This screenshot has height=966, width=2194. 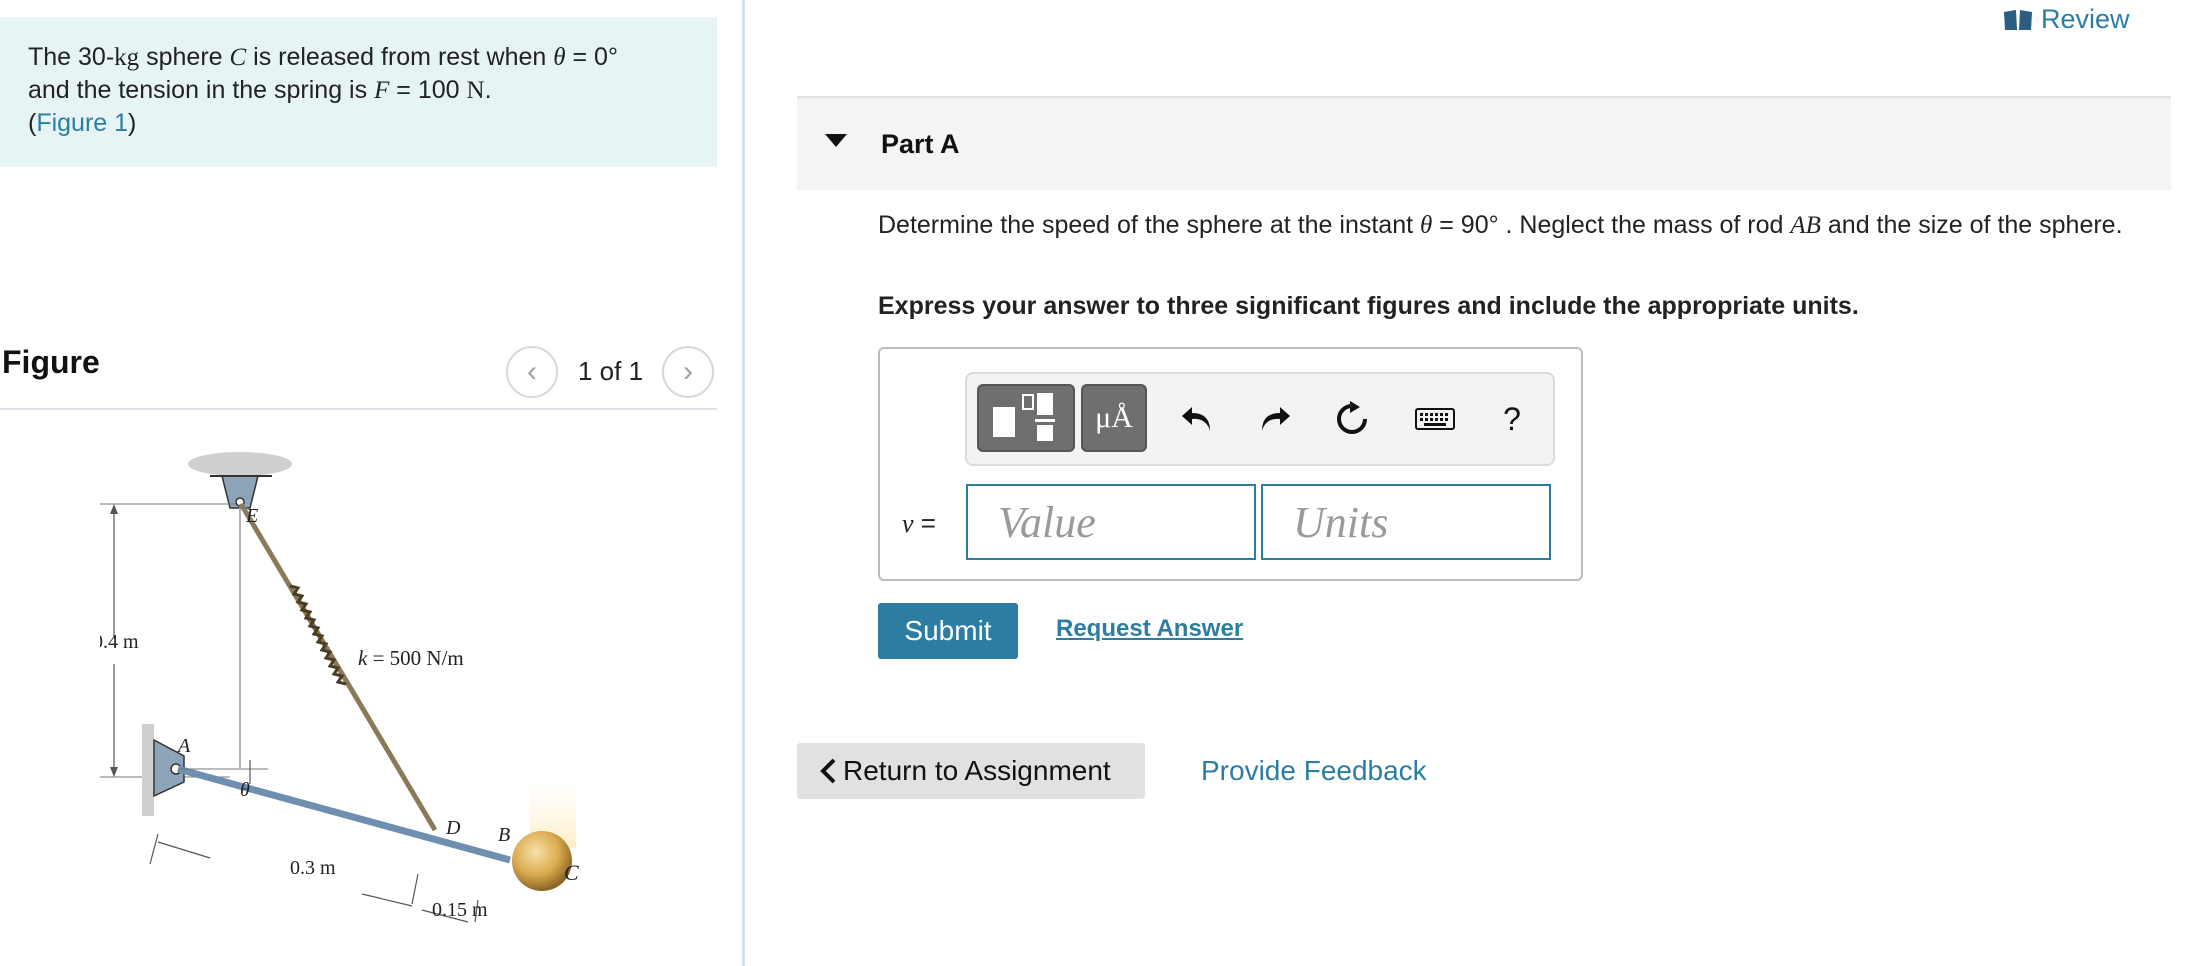 I want to click on chevron-left-icon, so click(x=828, y=771).